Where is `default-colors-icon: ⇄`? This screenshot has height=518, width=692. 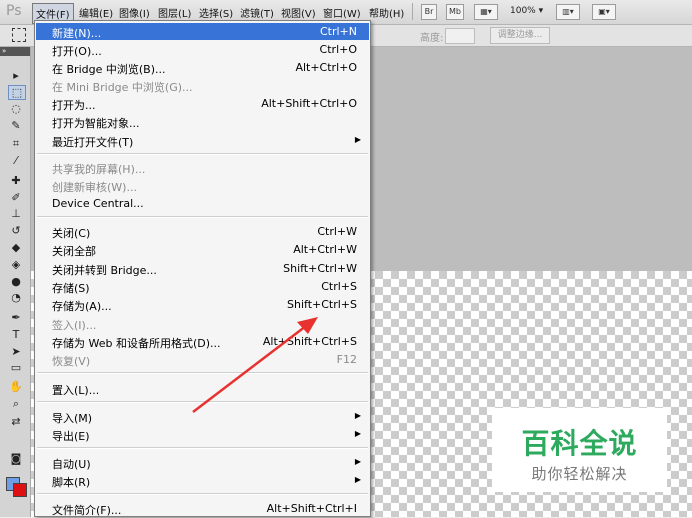
default-colors-icon: ⇄ is located at coordinates (16, 421).